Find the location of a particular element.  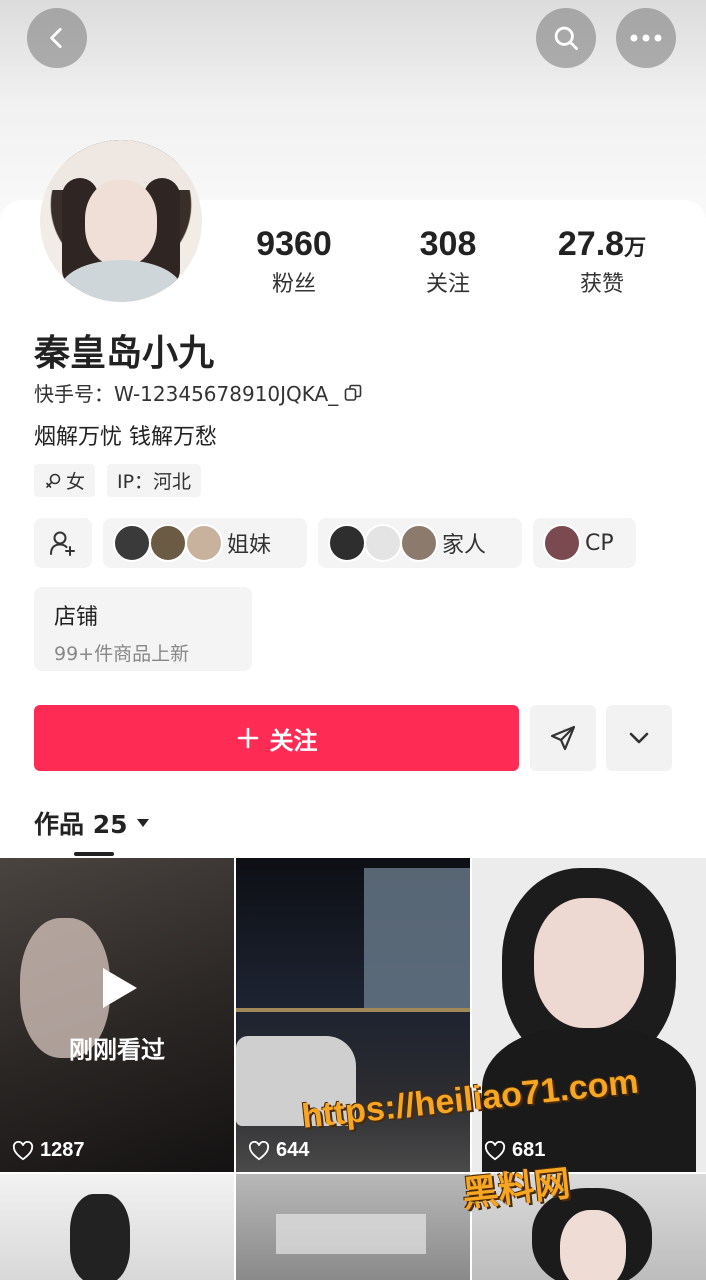

gender-label: 女 is located at coordinates (76, 482).